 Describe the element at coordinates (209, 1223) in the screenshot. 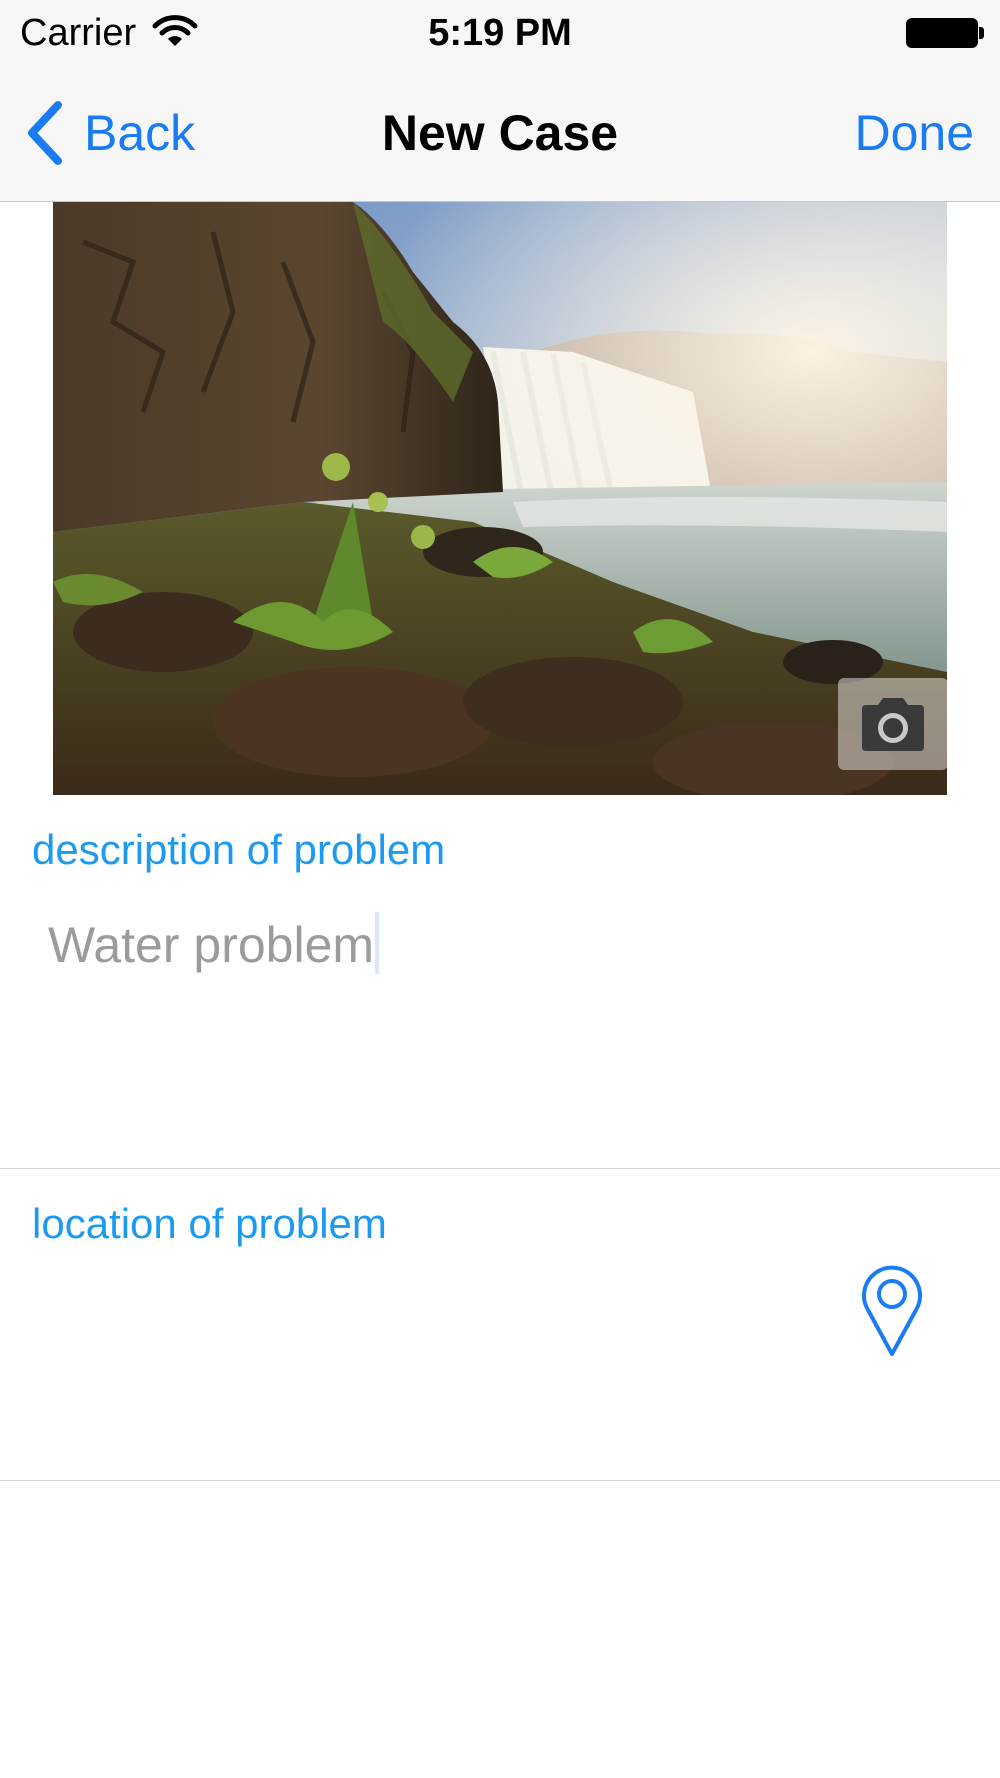

I see `location-label: location of problem` at that location.